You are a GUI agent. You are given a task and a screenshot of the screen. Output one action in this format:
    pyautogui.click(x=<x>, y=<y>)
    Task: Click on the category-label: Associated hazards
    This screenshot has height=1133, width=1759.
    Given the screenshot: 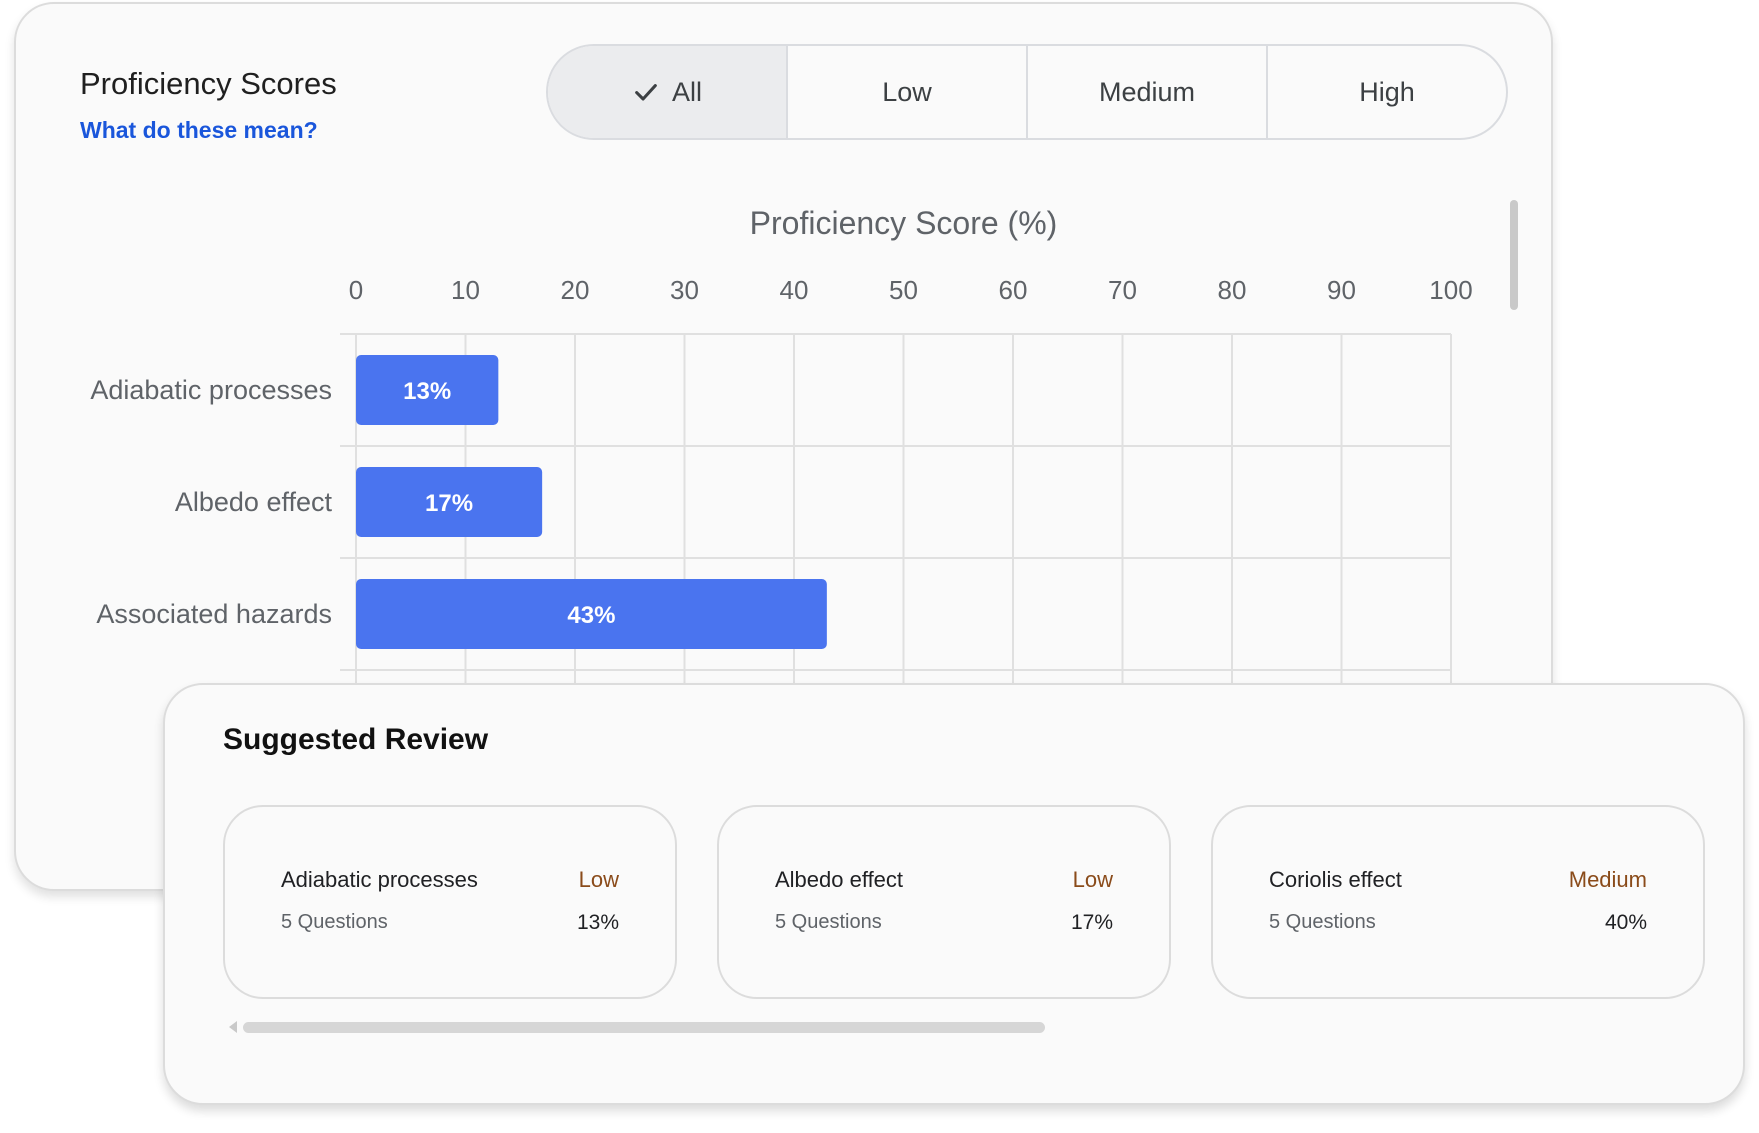 What is the action you would take?
    pyautogui.click(x=214, y=614)
    